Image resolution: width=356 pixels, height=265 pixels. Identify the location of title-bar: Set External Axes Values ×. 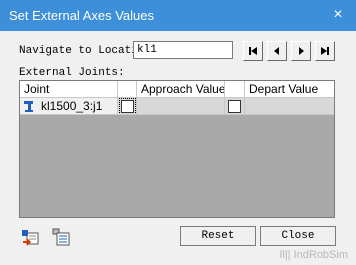
(178, 15).